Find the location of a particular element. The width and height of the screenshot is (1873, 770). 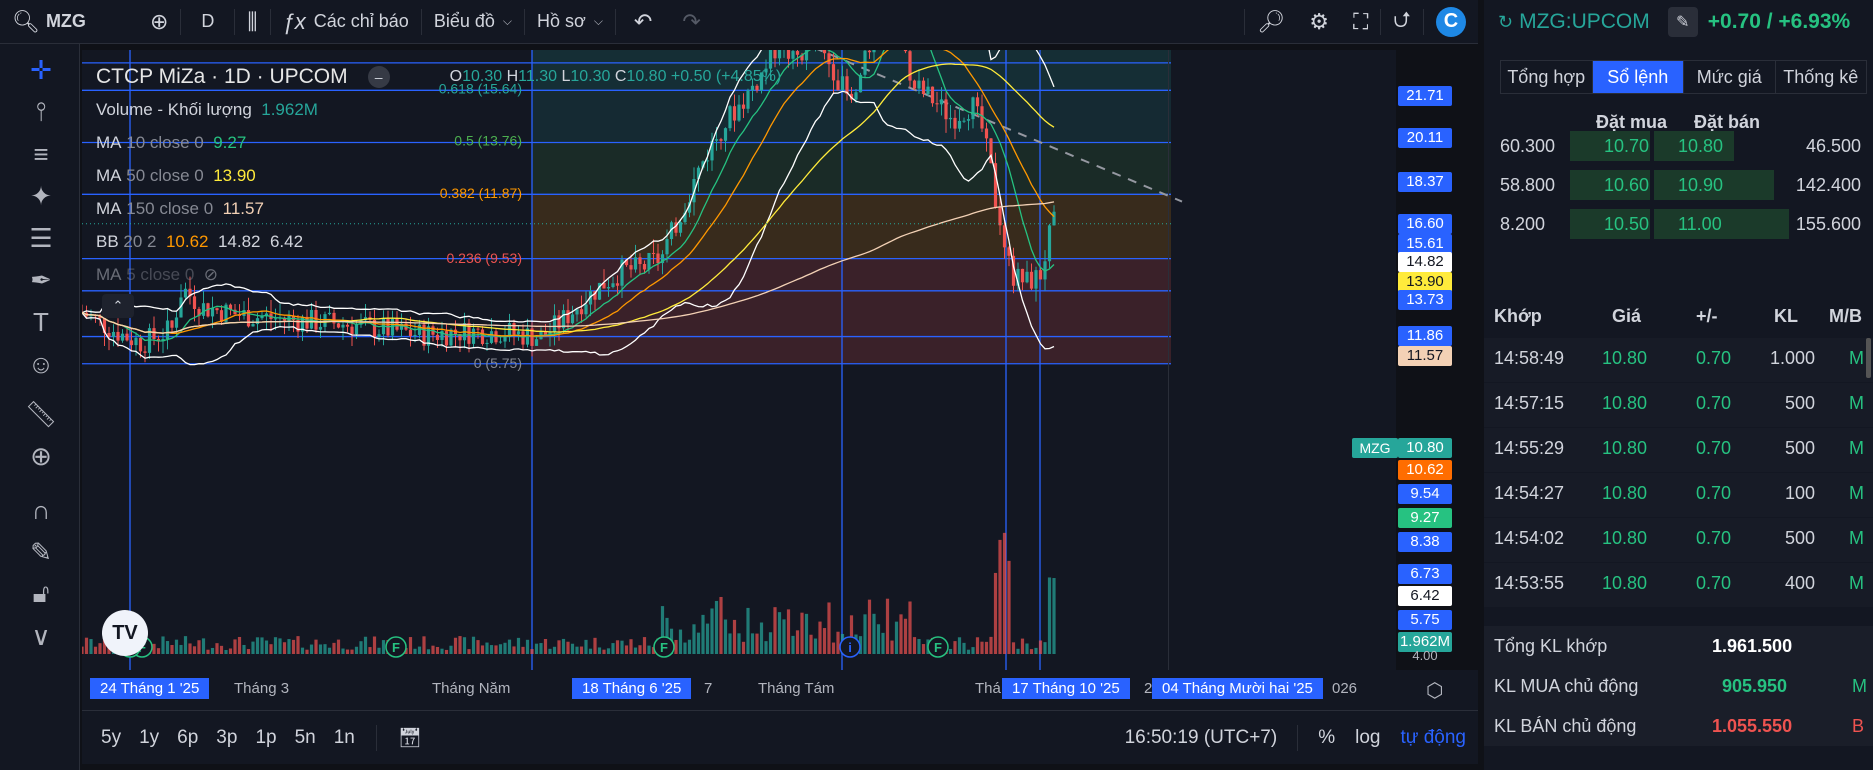

fullscreen-button: ⛶ is located at coordinates (1360, 22).